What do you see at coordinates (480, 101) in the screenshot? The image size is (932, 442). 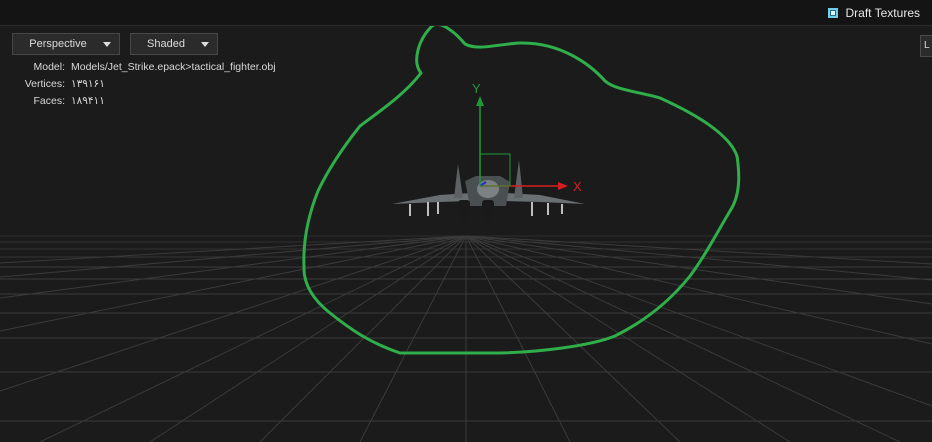 I see `y-axis-arrowhead` at bounding box center [480, 101].